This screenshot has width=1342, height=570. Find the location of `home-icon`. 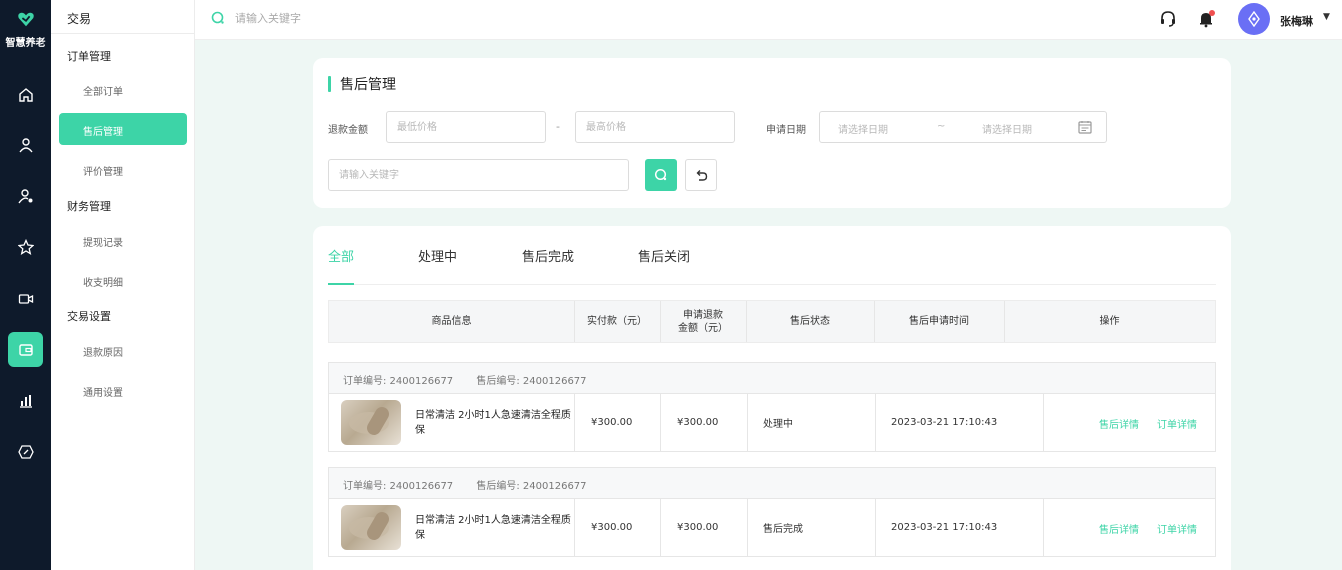

home-icon is located at coordinates (25, 94).